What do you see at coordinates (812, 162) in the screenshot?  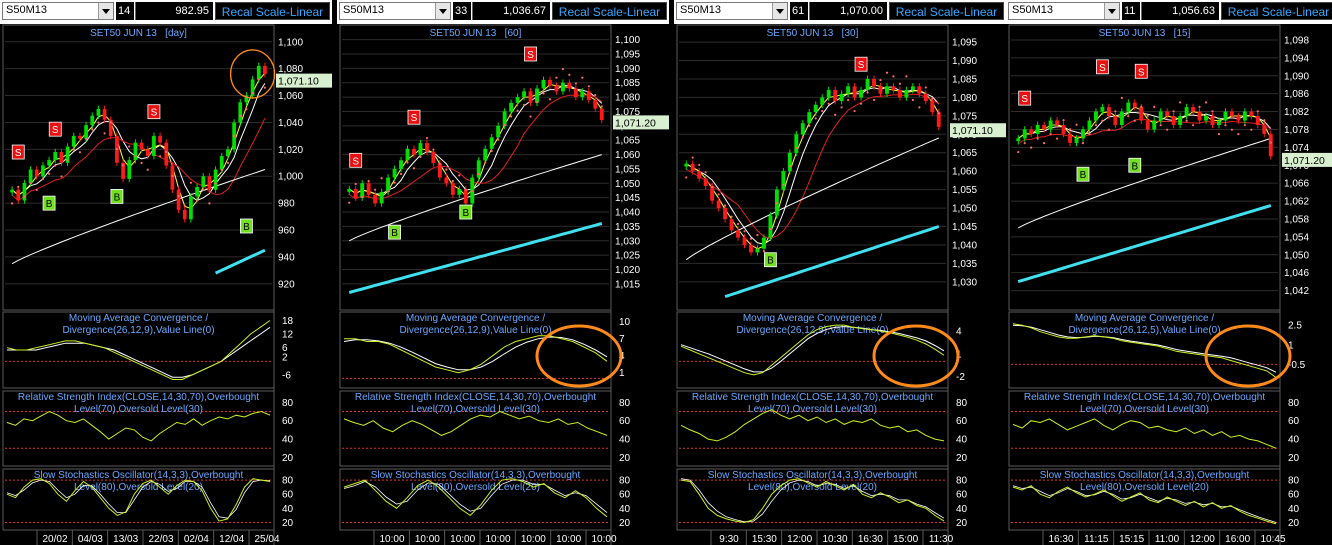 I see `parabolic-sar` at bounding box center [812, 162].